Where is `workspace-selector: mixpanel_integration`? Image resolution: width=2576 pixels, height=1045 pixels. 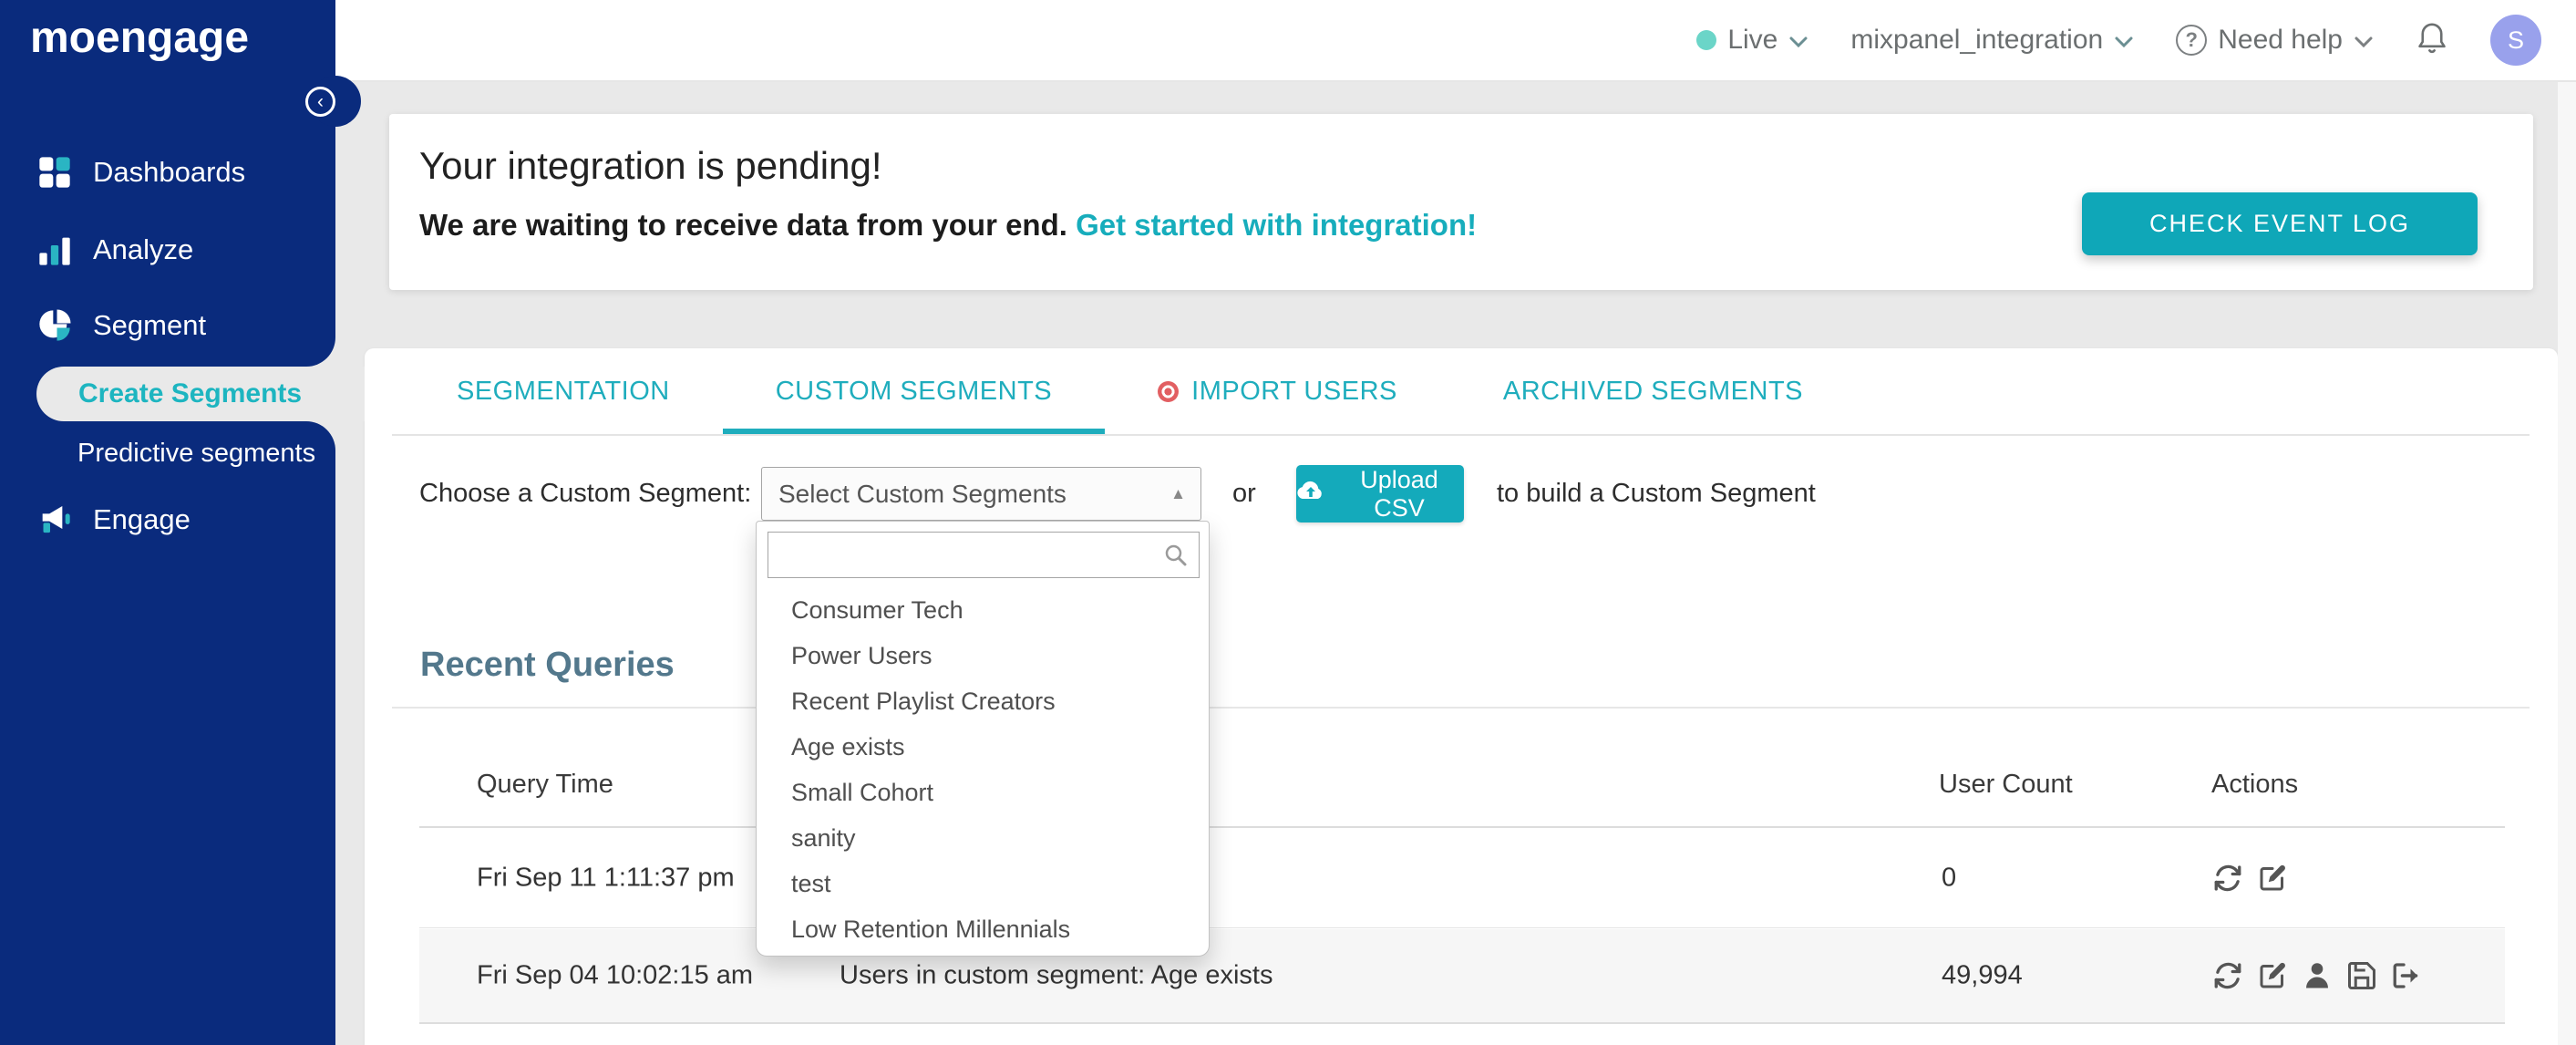
workspace-selector: mixpanel_integration is located at coordinates (1992, 40).